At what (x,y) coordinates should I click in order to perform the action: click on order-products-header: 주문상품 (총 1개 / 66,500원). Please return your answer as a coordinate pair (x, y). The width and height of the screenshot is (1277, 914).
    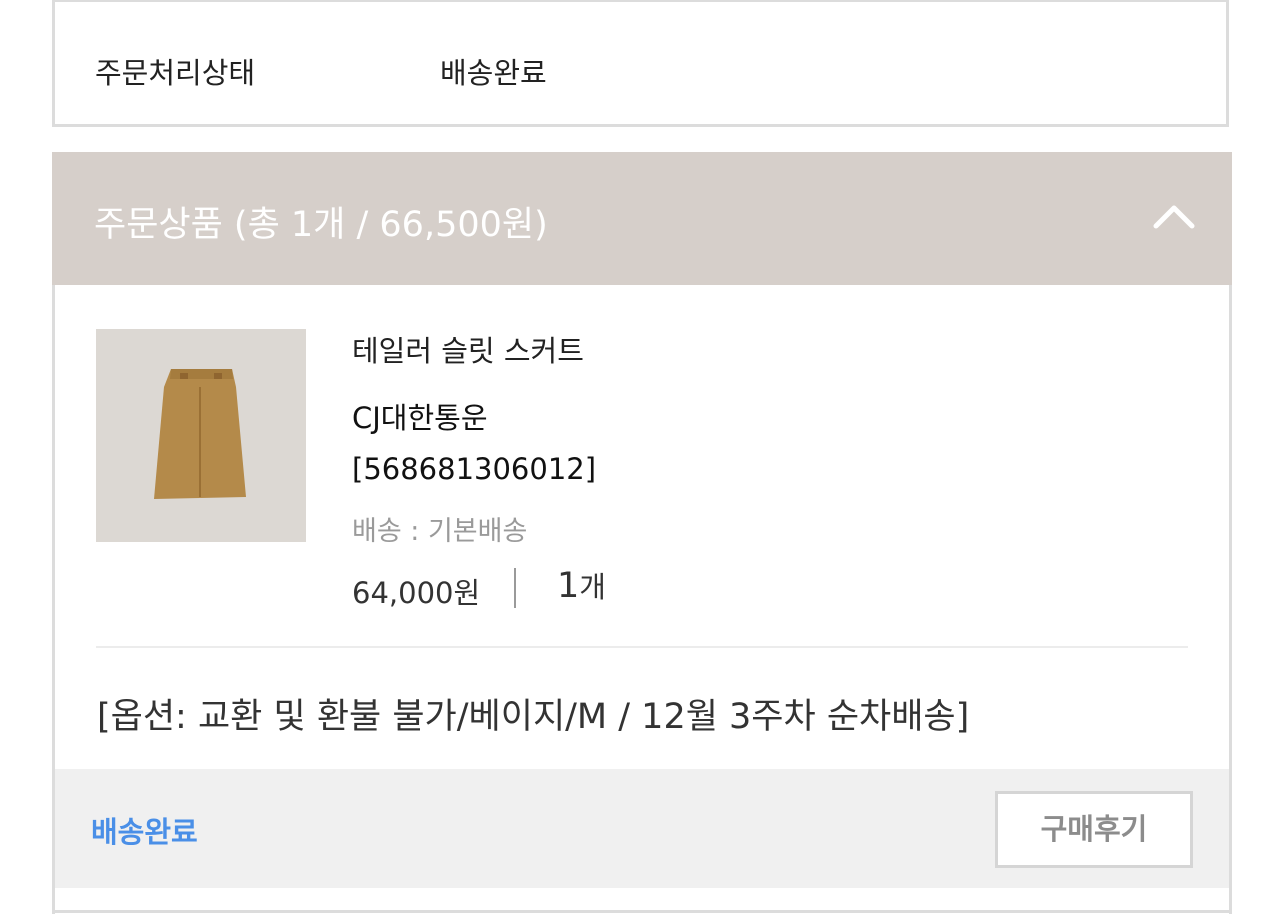
    Looking at the image, I should click on (642, 218).